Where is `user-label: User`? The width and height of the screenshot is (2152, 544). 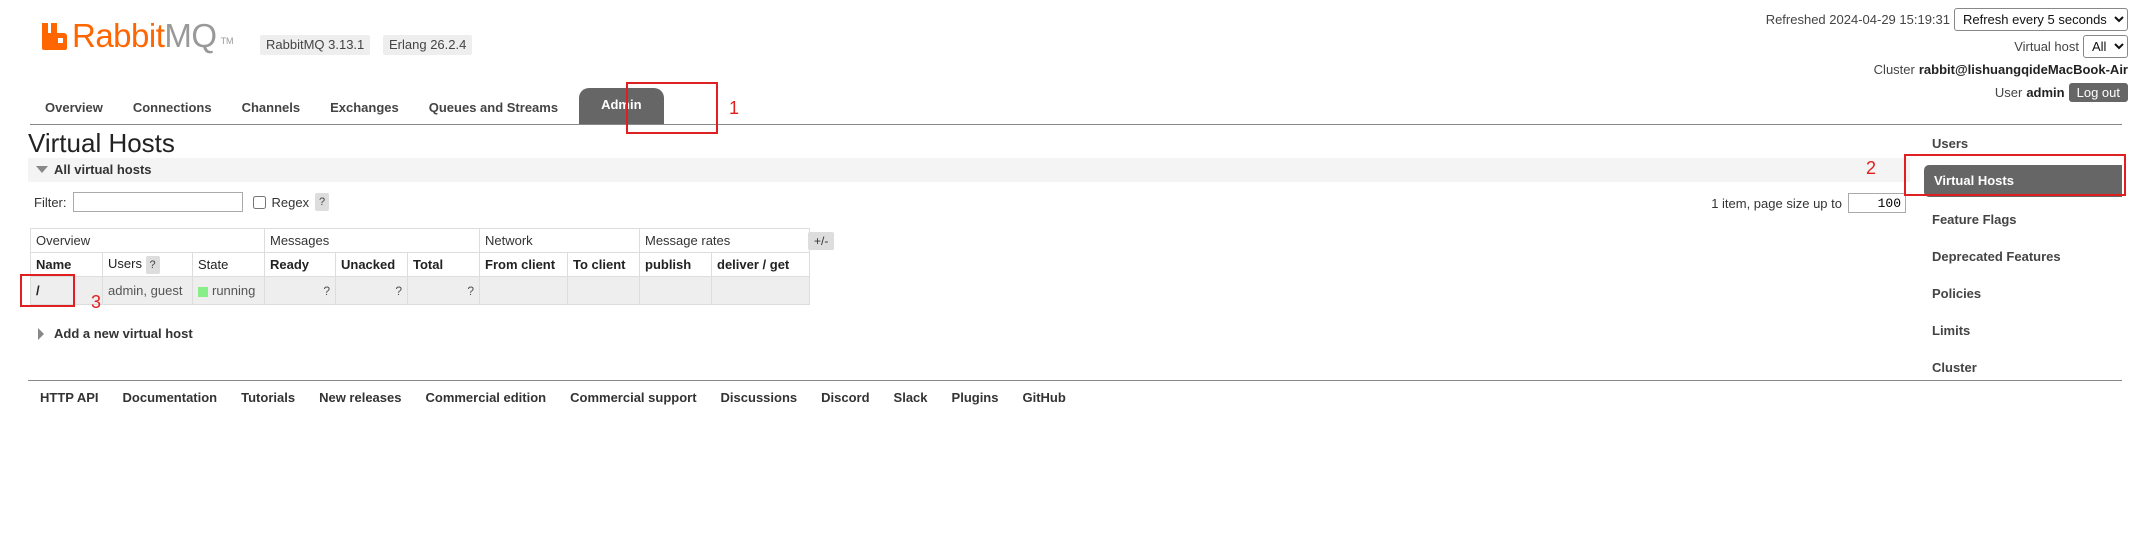 user-label: User is located at coordinates (2008, 92).